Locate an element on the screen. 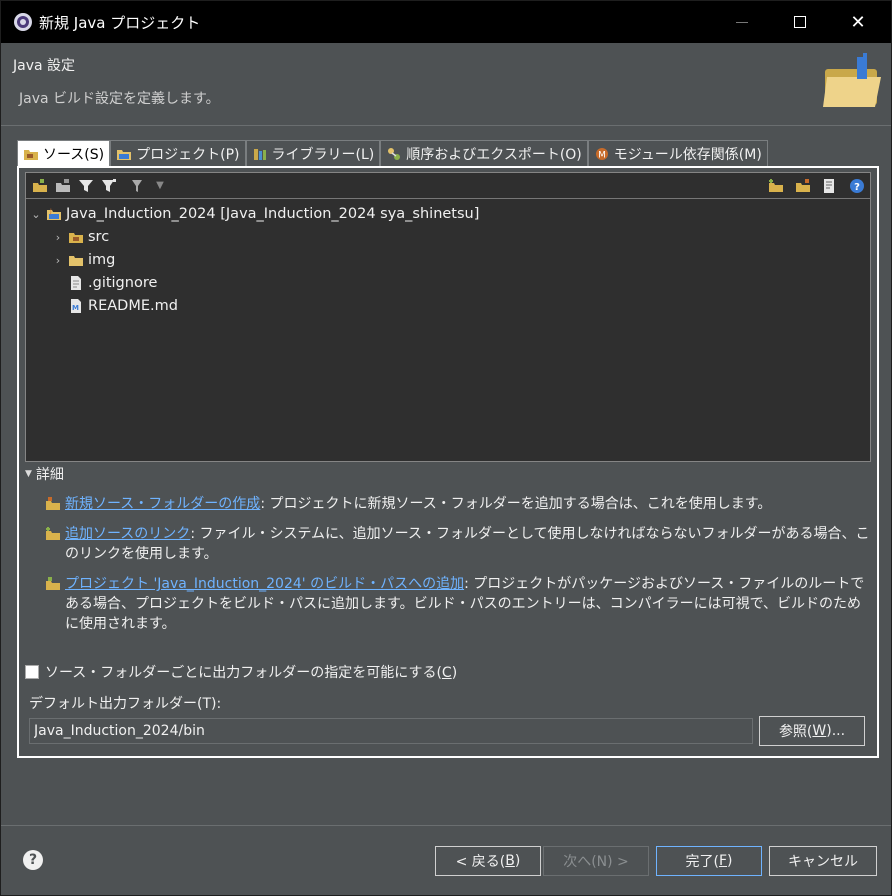 The width and height of the screenshot is (892, 896). output-folder-per-source-option: ソース・フォルダーごとに出力フォルダーの指定を可能にする(C) is located at coordinates (241, 672).